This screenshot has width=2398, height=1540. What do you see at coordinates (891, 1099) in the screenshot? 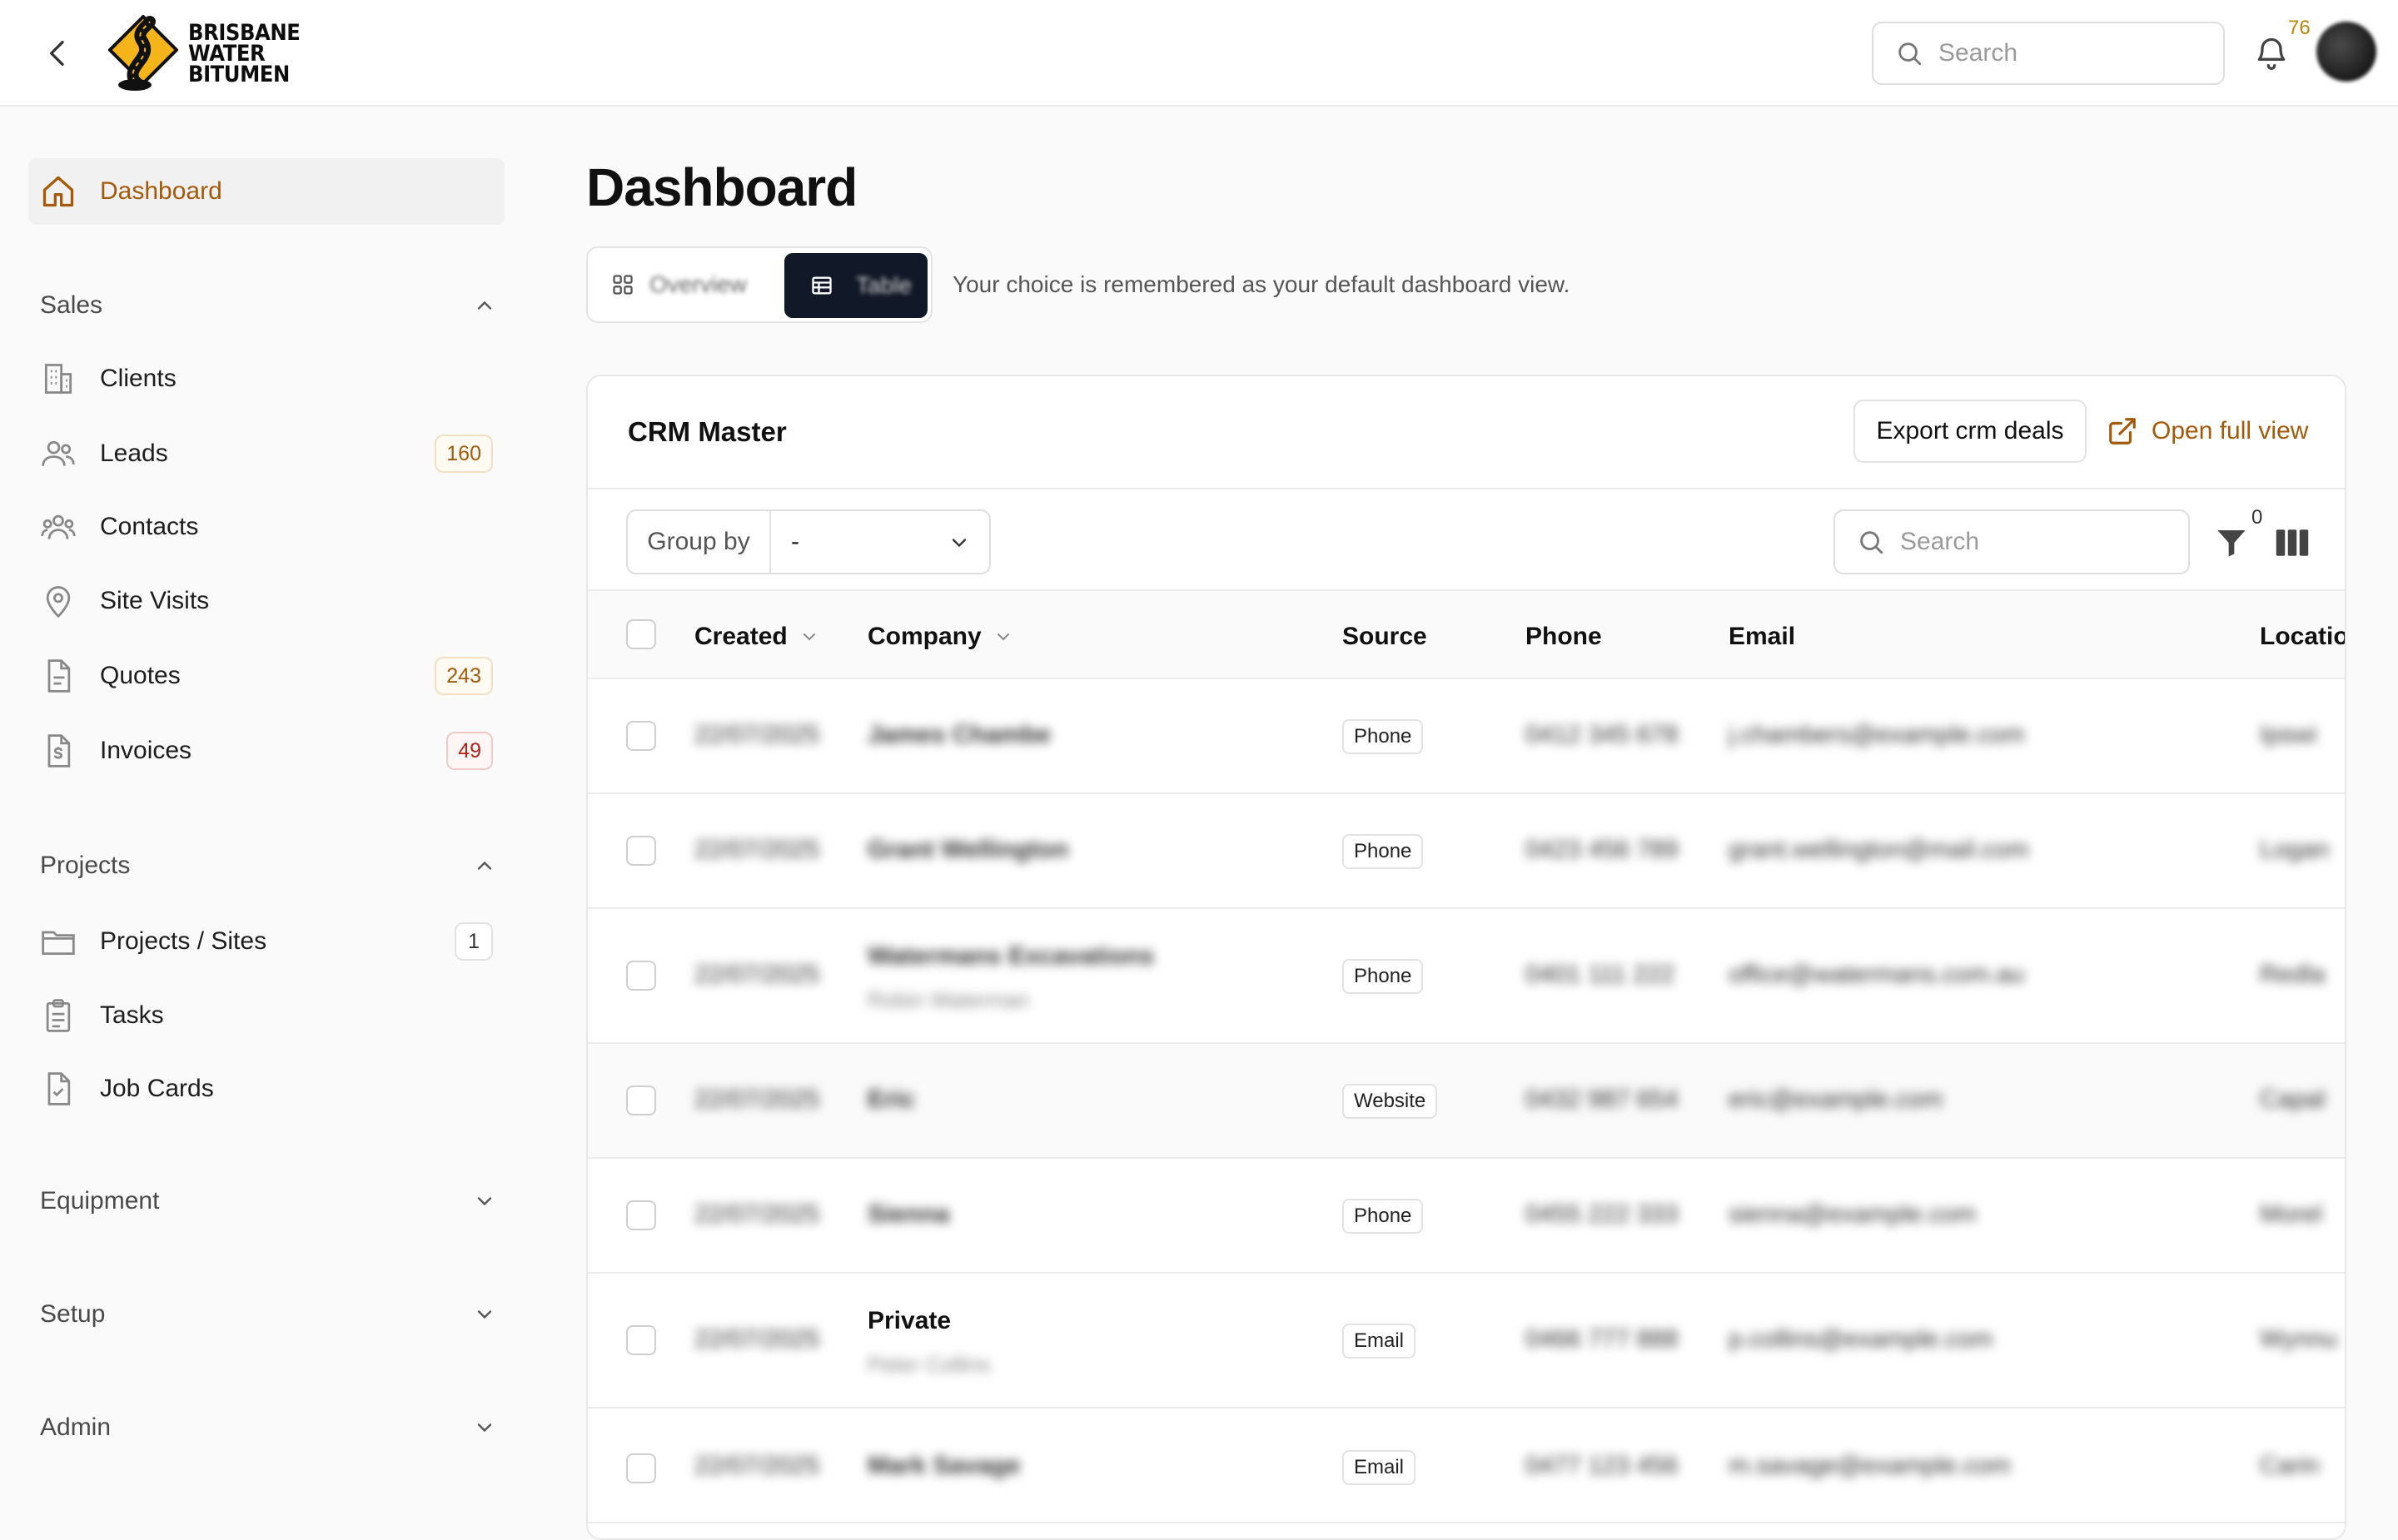
I see `company-cell: Eric` at bounding box center [891, 1099].